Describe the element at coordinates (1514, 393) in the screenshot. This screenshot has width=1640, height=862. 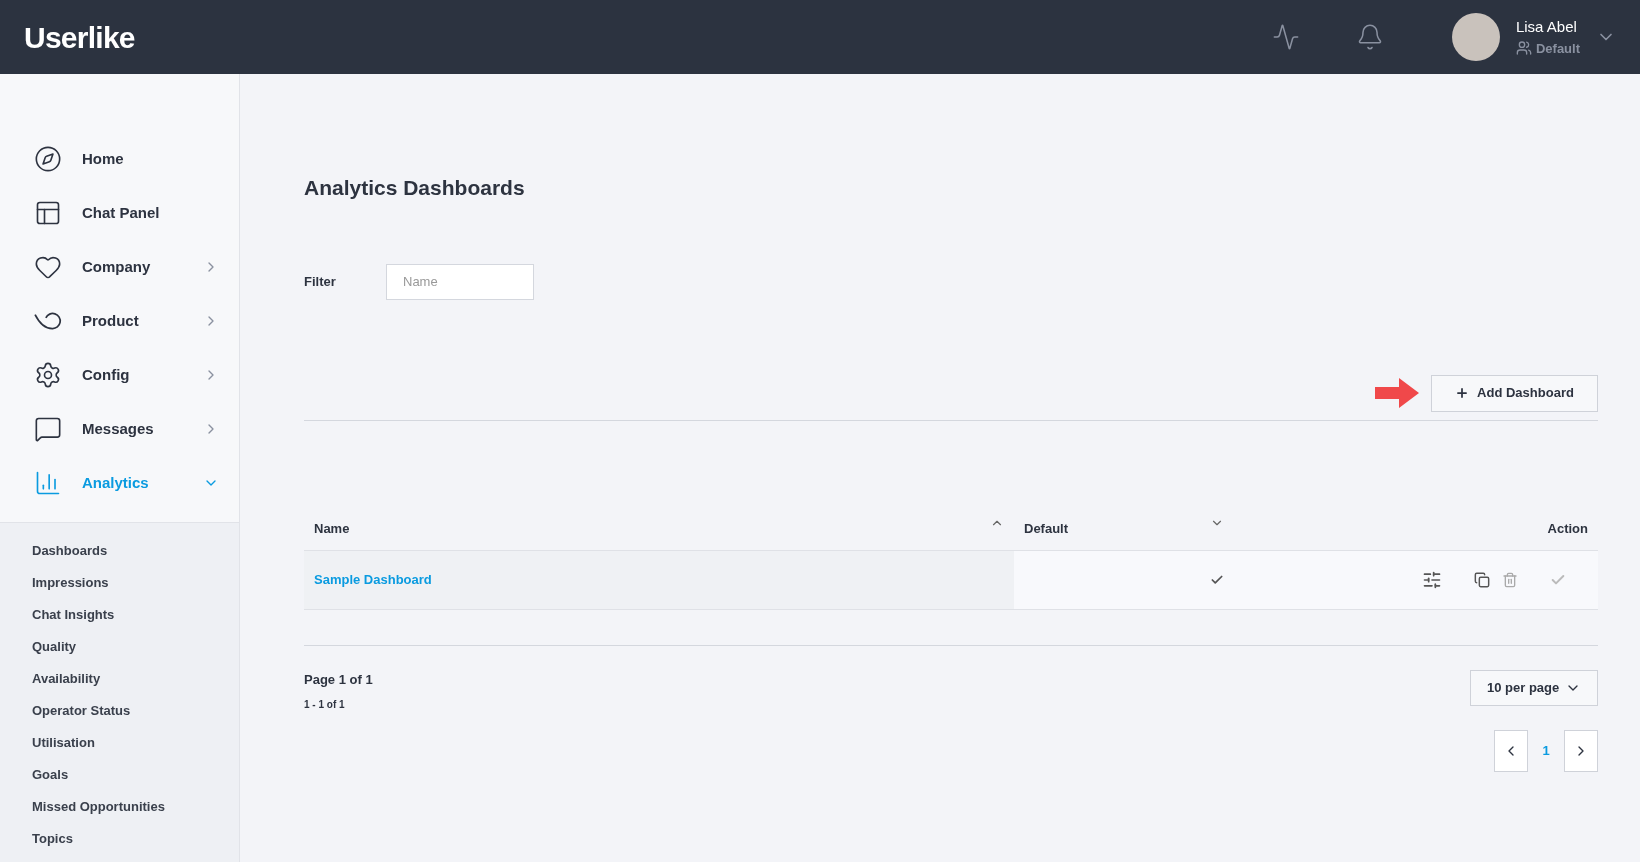
I see `add-dashboard-button: Add Dashboard` at that location.